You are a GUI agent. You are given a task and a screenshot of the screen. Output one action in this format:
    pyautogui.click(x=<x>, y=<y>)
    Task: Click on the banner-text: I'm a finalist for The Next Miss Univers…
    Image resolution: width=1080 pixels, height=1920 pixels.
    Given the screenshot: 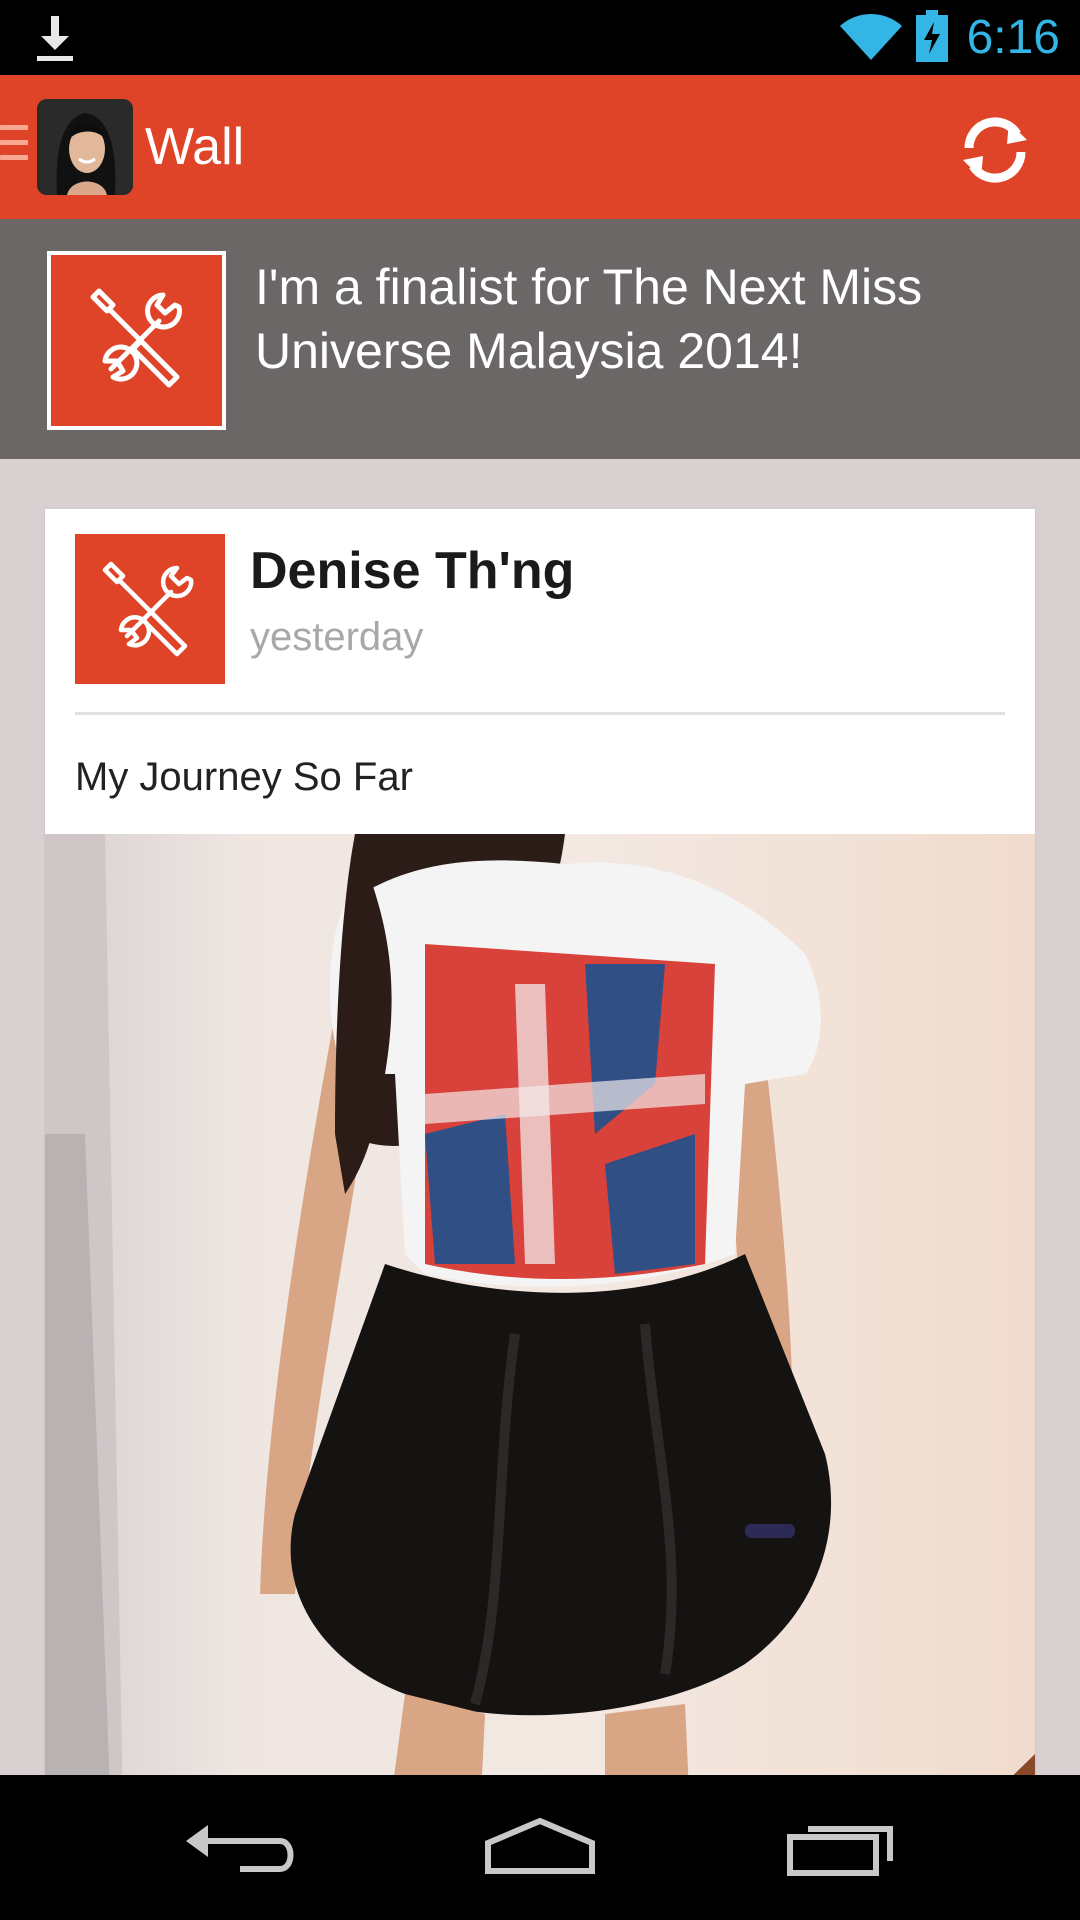 What is the action you would take?
    pyautogui.click(x=589, y=319)
    